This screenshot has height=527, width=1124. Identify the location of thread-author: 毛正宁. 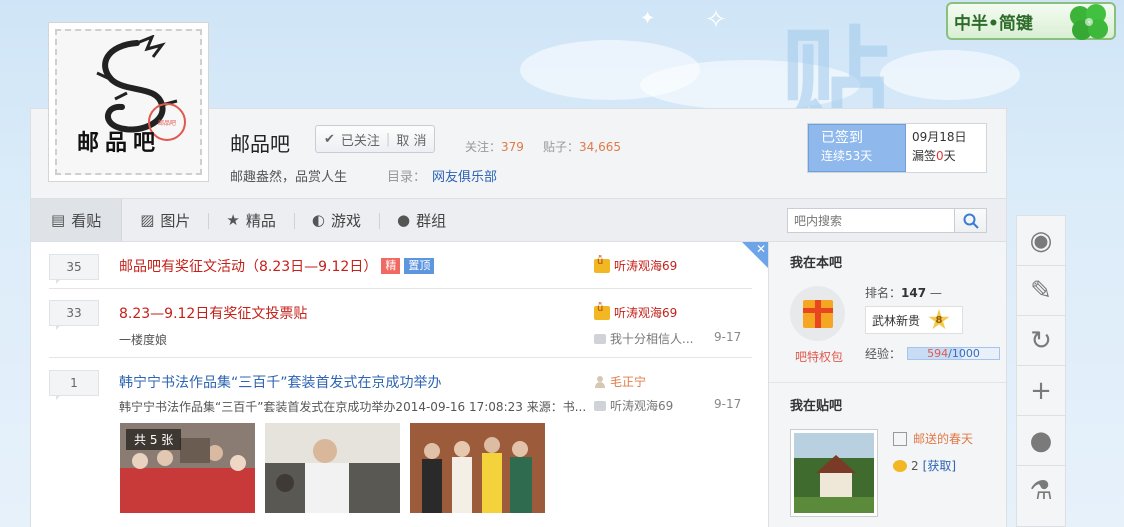
(620, 381).